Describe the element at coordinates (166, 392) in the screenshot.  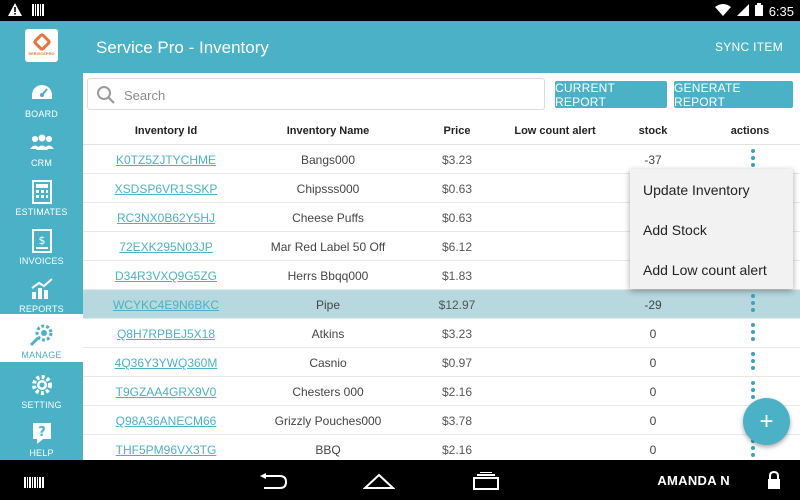
I see `inventory-id-link: T9GZAA4GRX9V0` at that location.